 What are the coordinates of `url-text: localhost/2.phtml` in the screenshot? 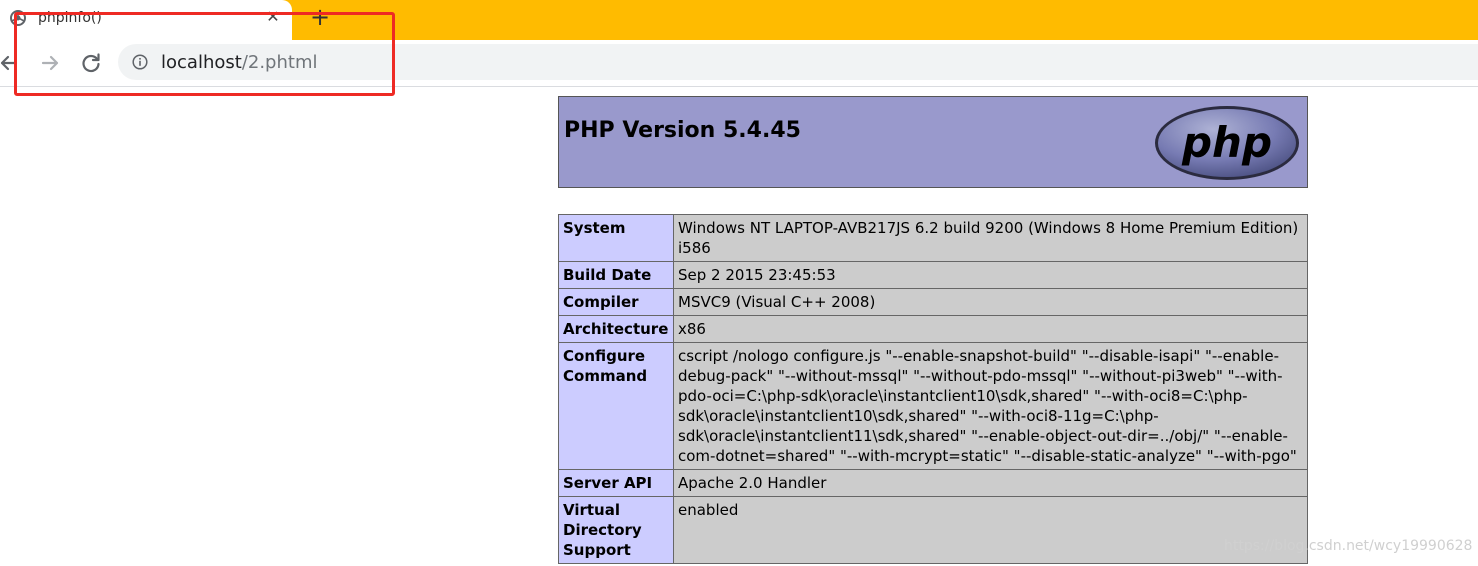 It's located at (239, 62).